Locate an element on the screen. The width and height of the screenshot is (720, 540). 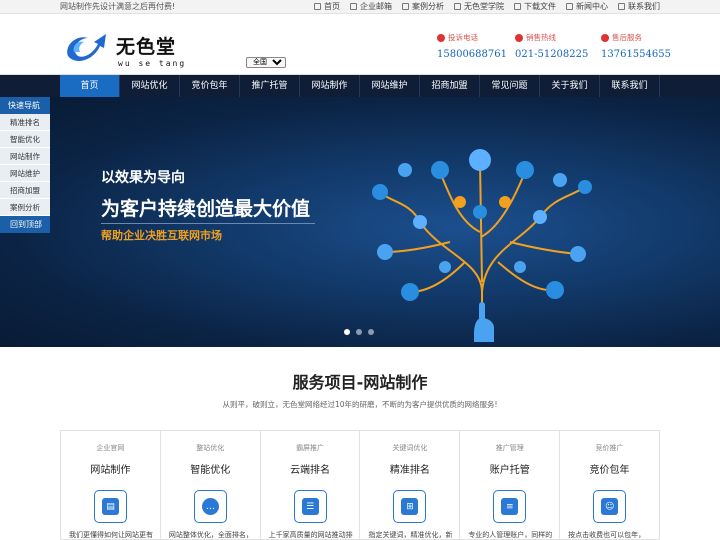
card-text: 专业的人管理账户，同样的 is located at coordinates (510, 535).